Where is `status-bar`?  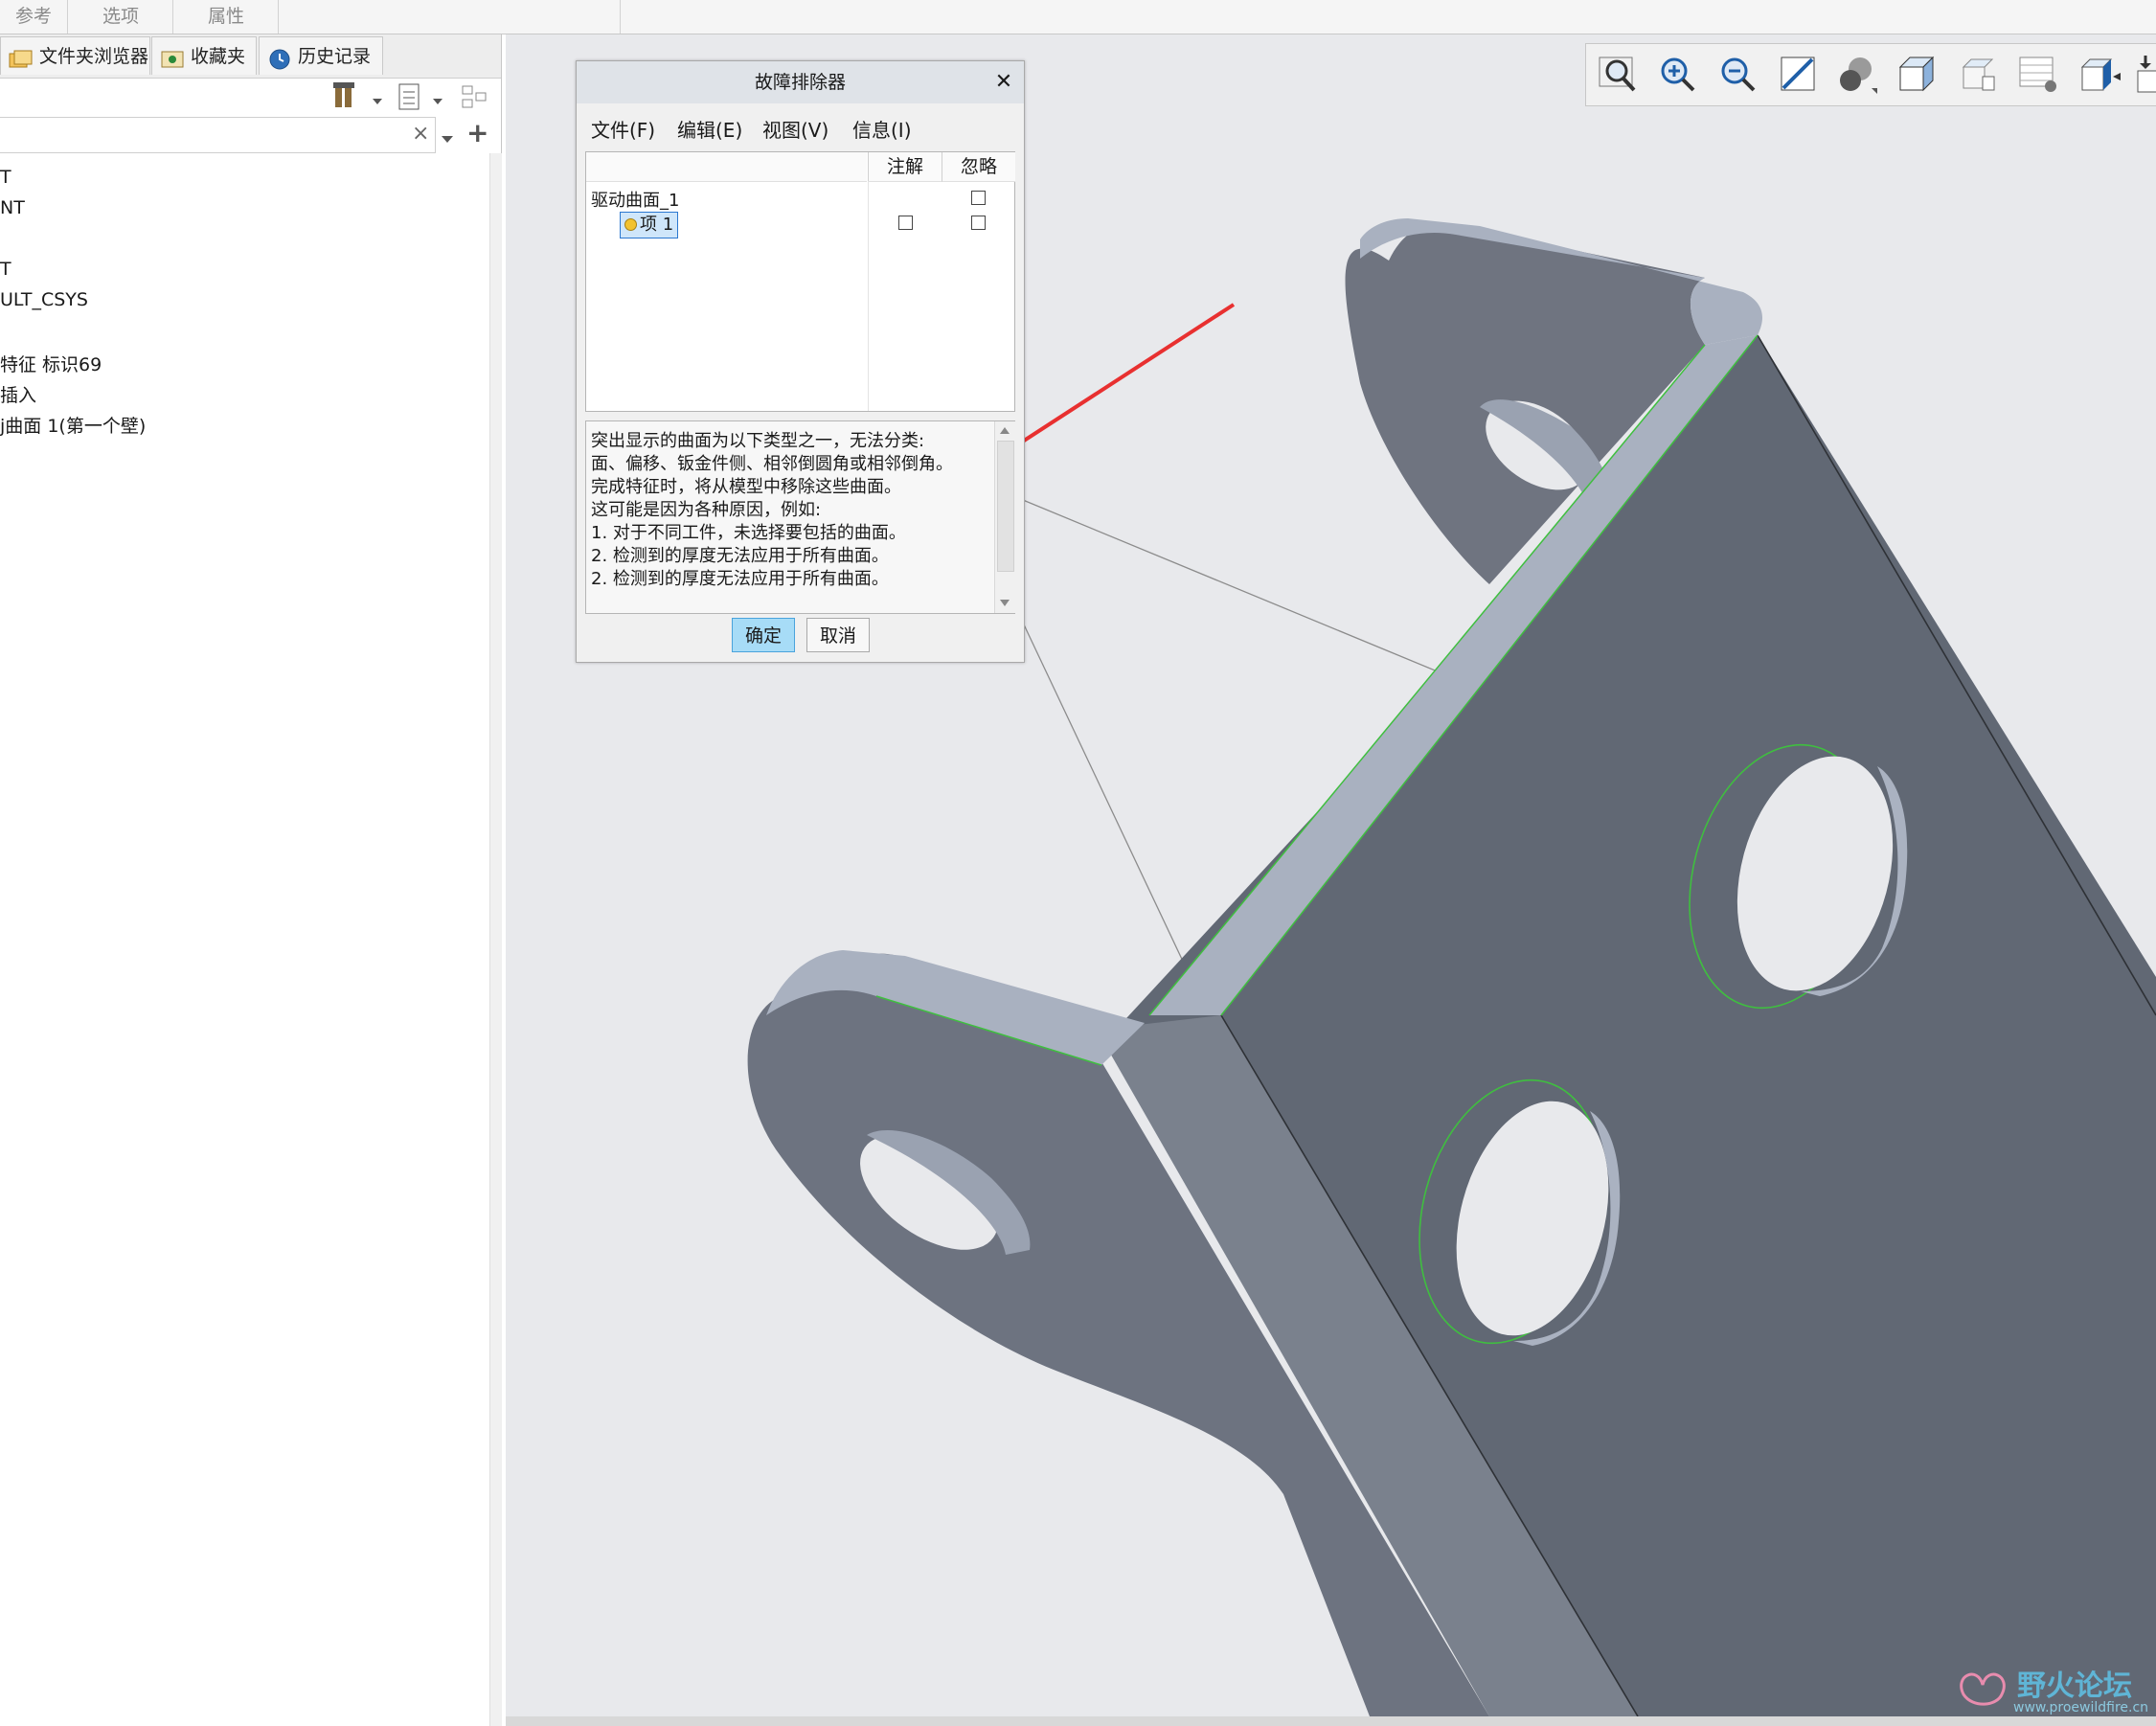 status-bar is located at coordinates (1331, 1721).